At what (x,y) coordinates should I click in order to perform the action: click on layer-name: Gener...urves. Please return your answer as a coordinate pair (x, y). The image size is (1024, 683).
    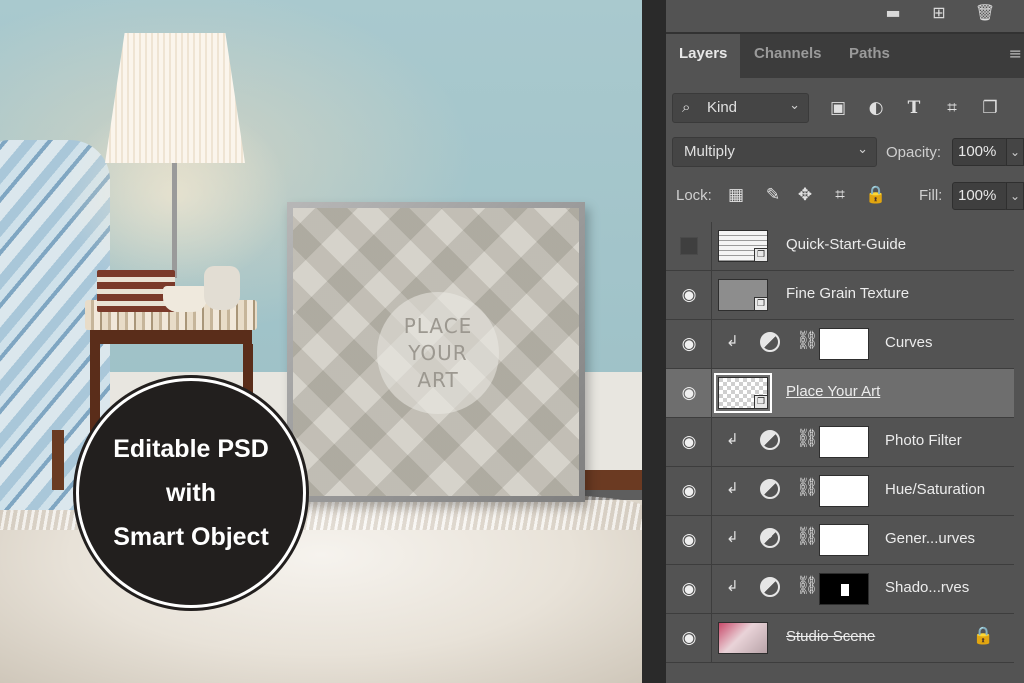
    Looking at the image, I should click on (930, 538).